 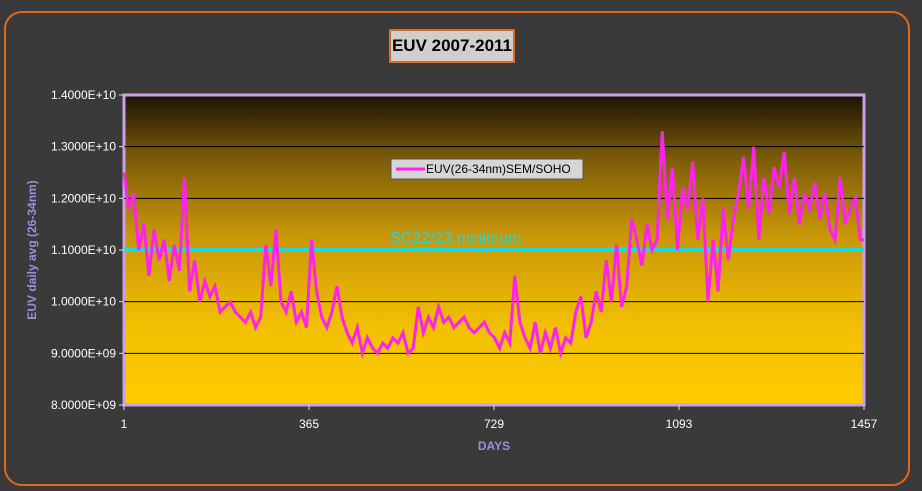 I want to click on y-tick-label: 1.2000E+10, so click(x=83, y=198).